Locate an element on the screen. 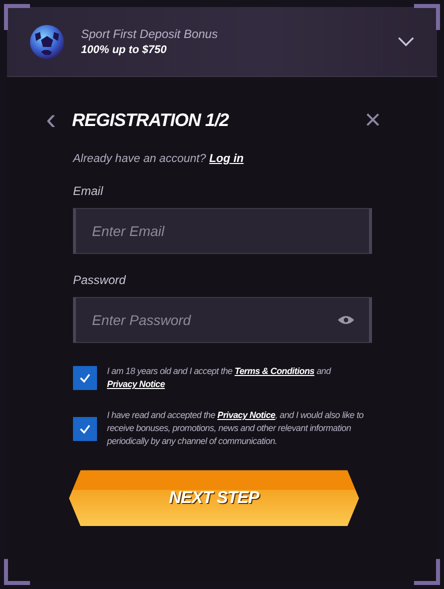 Image resolution: width=444 pixels, height=589 pixels. email-field: Enter Email is located at coordinates (222, 231).